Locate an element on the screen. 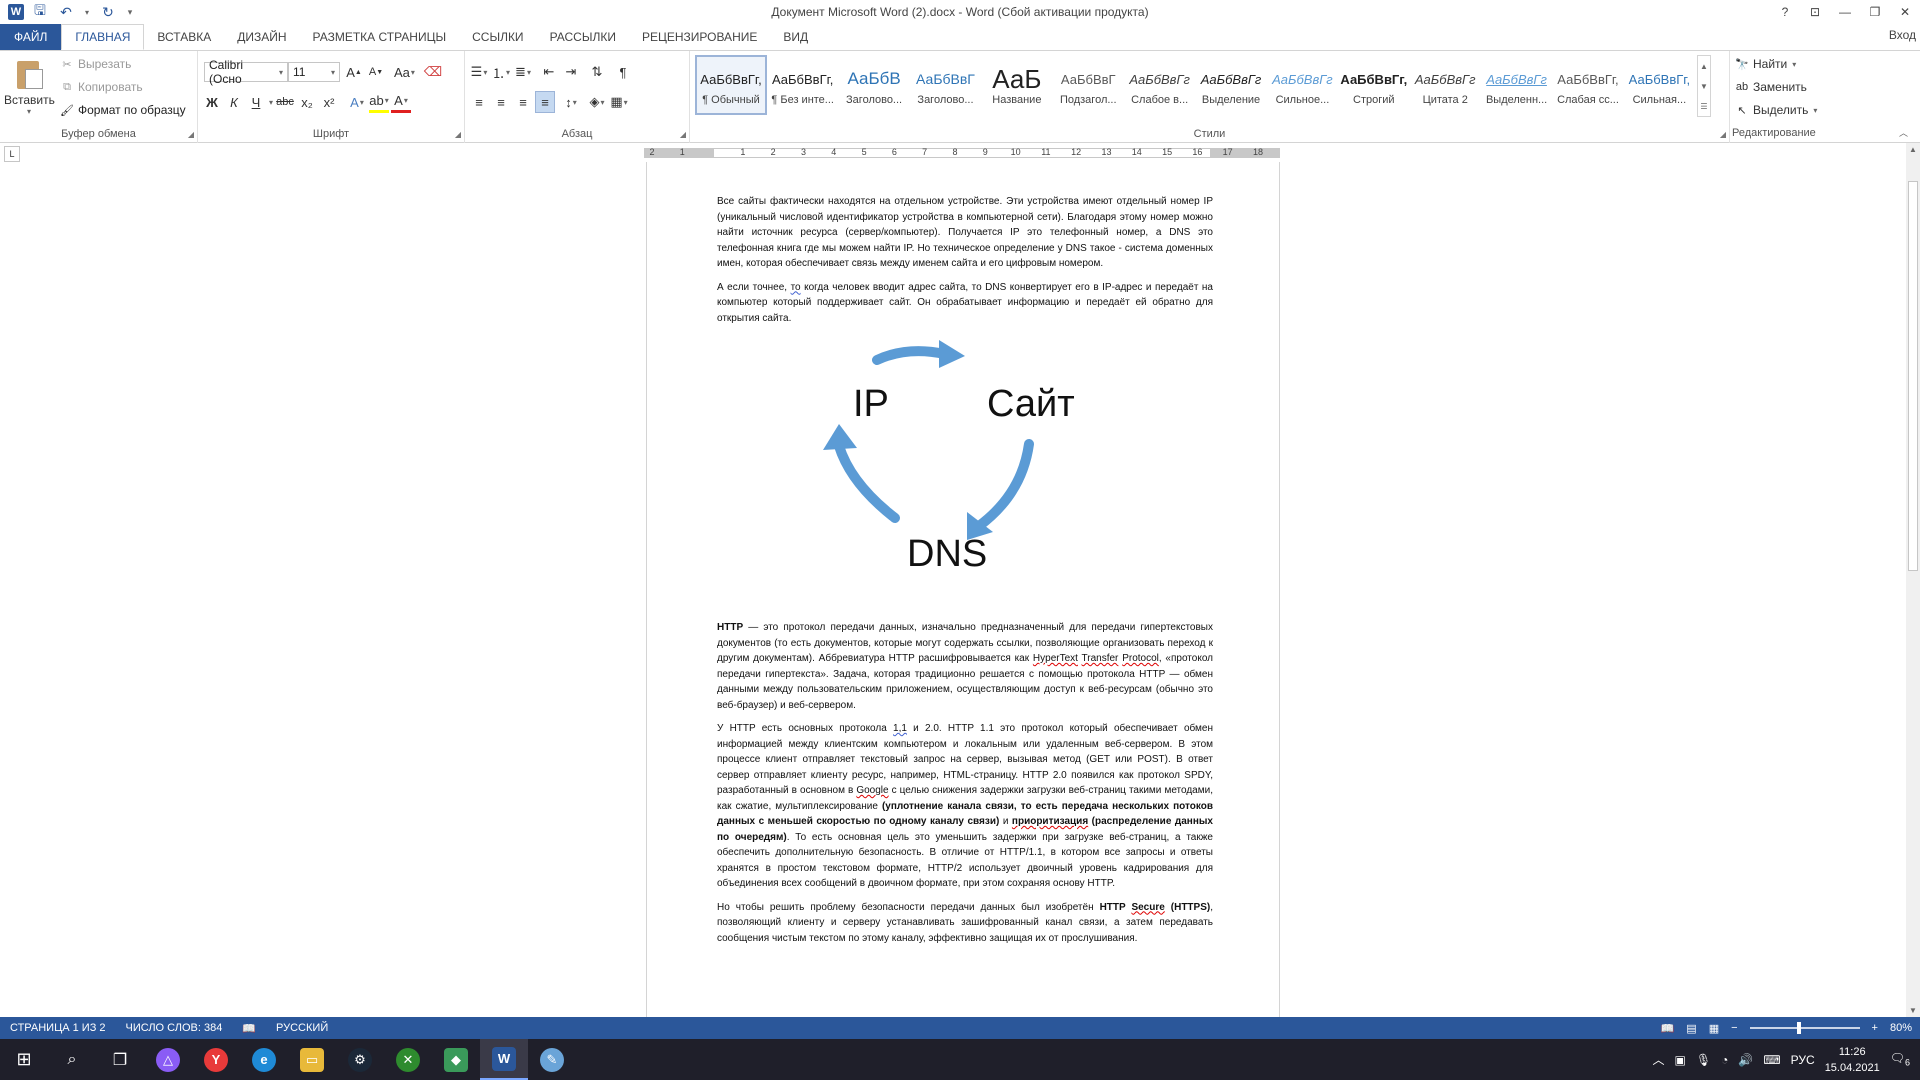 This screenshot has width=1920, height=1080. zoom-in-icon: + is located at coordinates (1875, 1028).